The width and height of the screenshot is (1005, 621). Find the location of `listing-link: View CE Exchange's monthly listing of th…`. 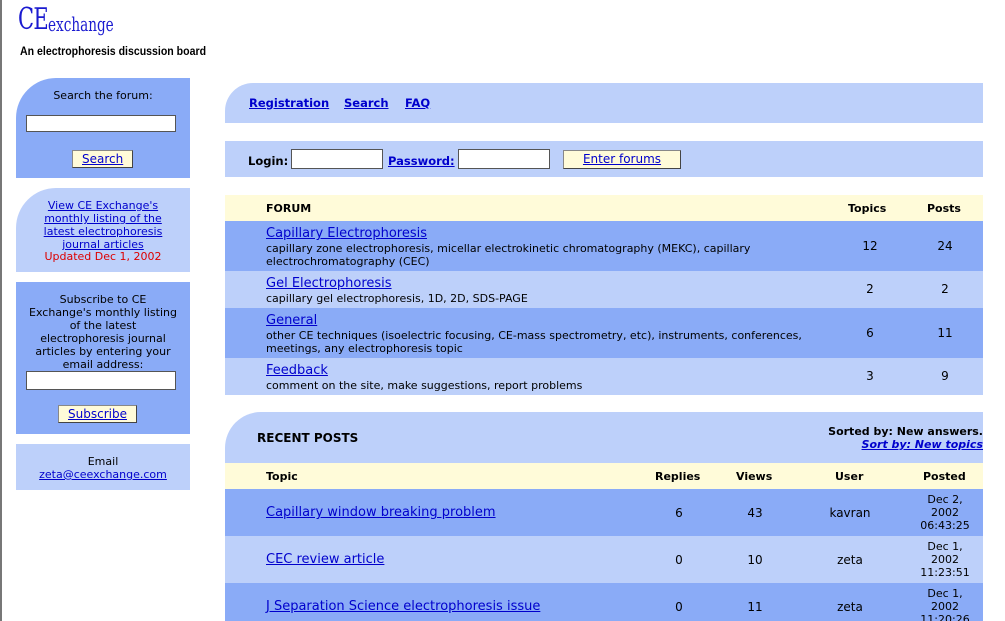

listing-link: View CE Exchange's monthly listing of th… is located at coordinates (103, 225).